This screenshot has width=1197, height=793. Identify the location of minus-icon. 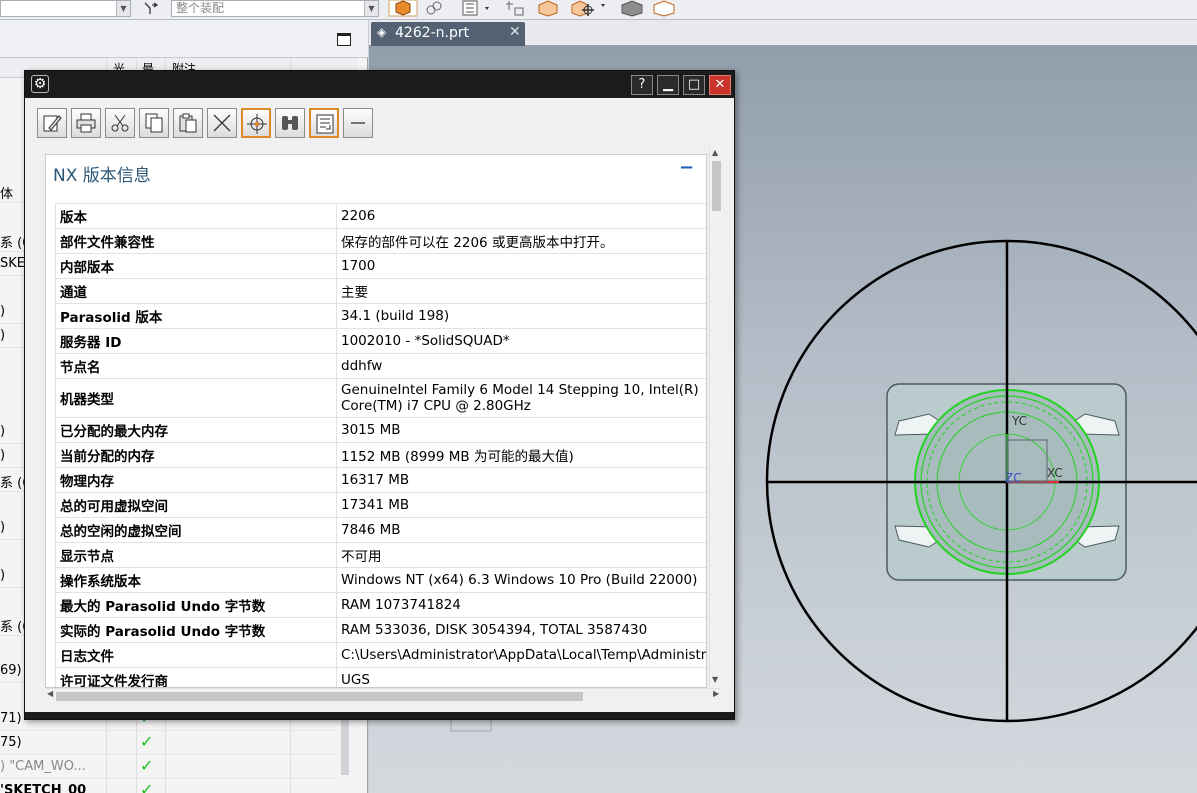
(358, 123).